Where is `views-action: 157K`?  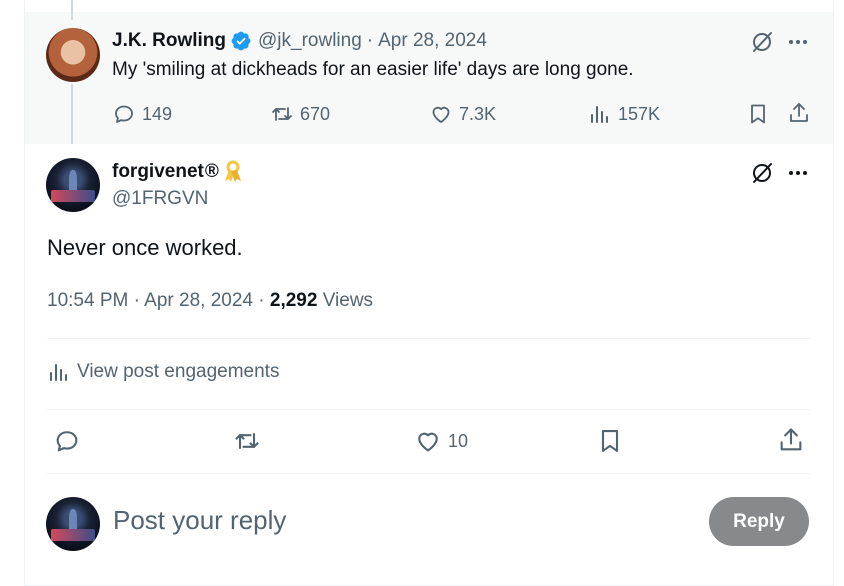
views-action: 157K is located at coordinates (624, 114).